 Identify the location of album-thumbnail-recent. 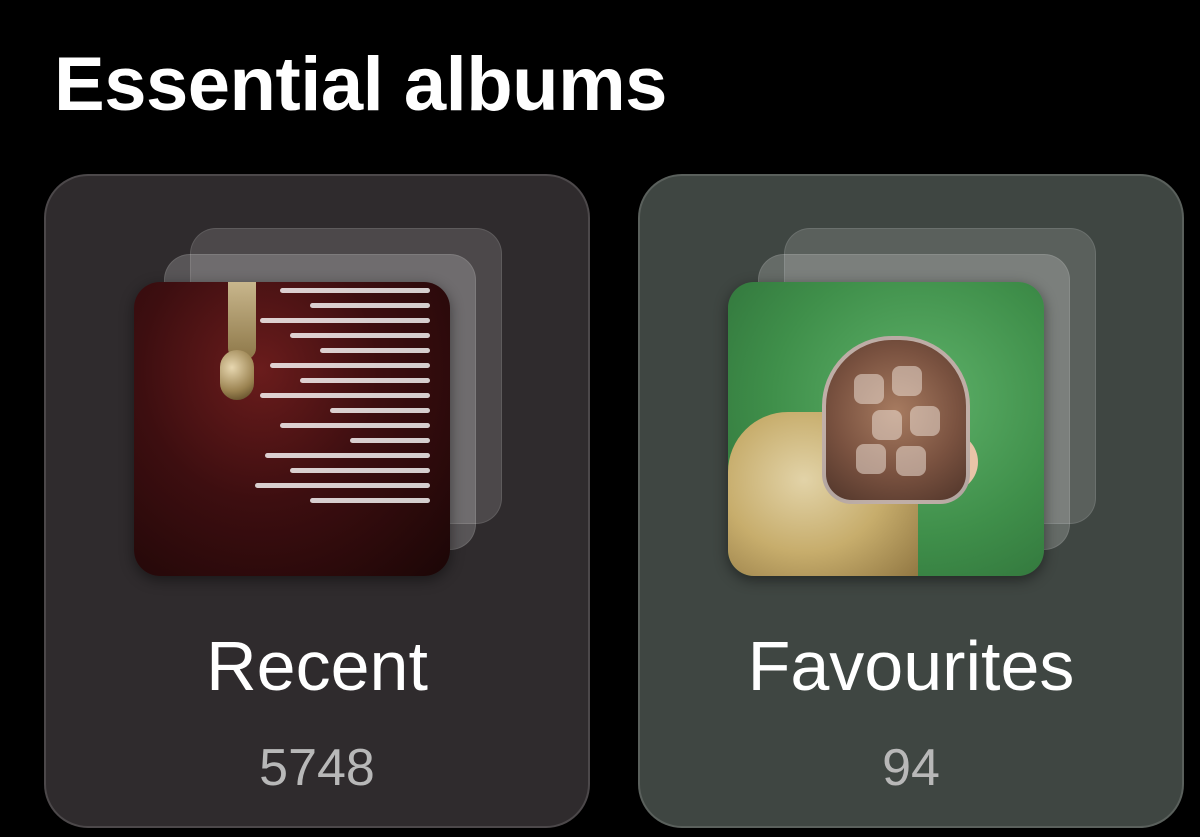
(292, 429).